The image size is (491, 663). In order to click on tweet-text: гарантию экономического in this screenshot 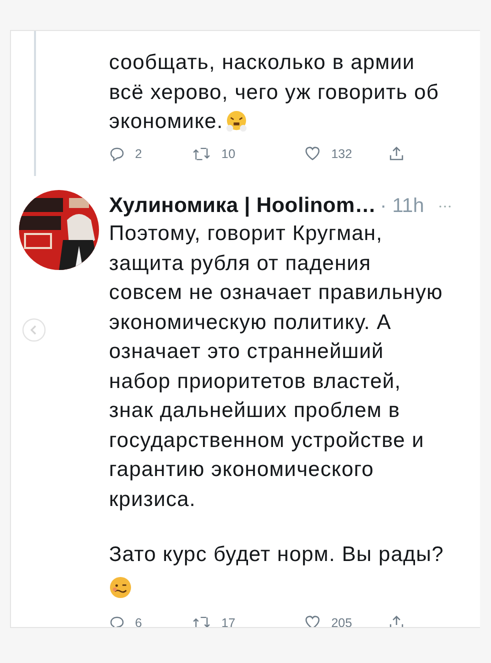, I will do `click(241, 470)`.